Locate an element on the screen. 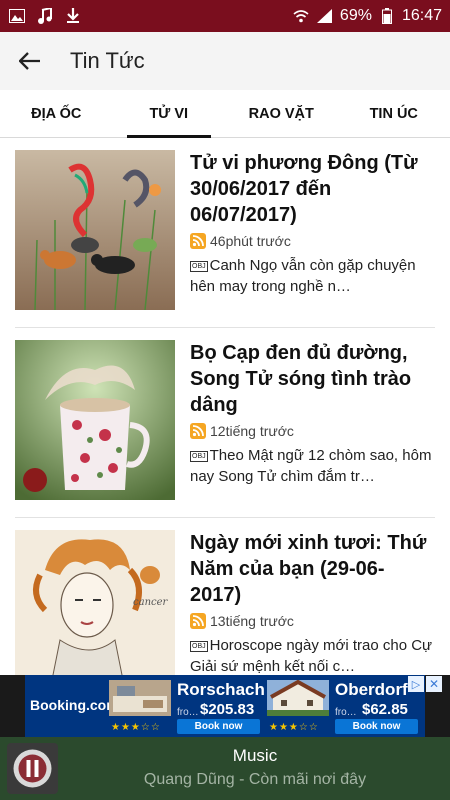  status-bar: 69% 16:47 is located at coordinates (225, 16).